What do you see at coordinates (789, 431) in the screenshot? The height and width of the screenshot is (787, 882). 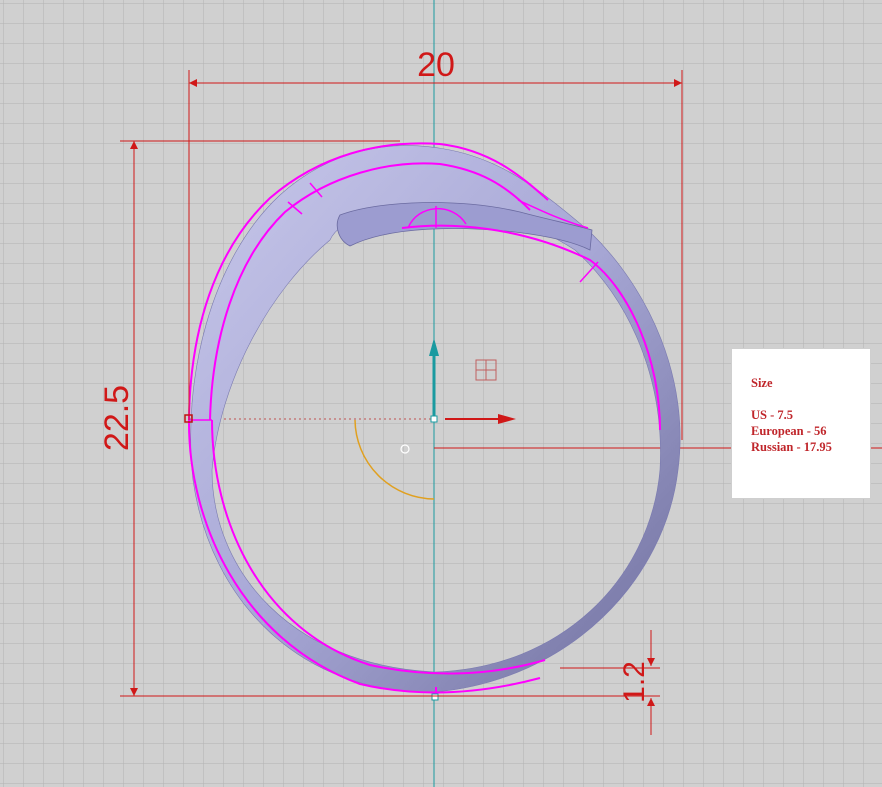 I see `size-european: European - 56` at bounding box center [789, 431].